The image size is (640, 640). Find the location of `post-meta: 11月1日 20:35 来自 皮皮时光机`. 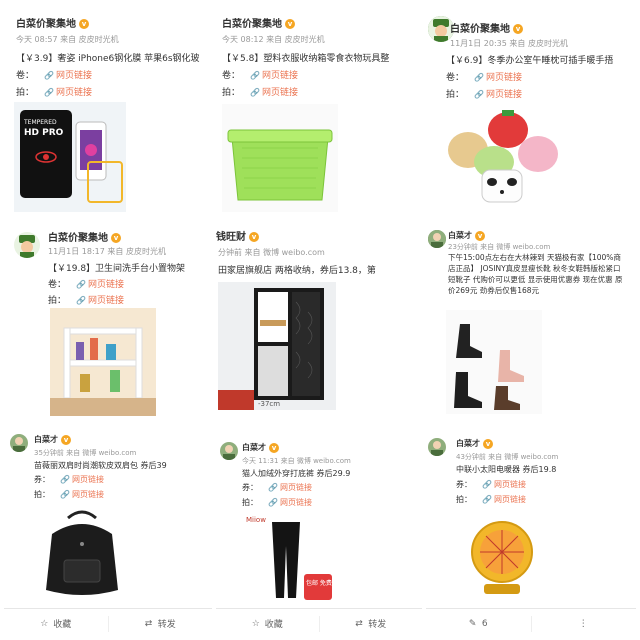

post-meta: 11月1日 20:35 来自 皮皮时光机 is located at coordinates (509, 43).